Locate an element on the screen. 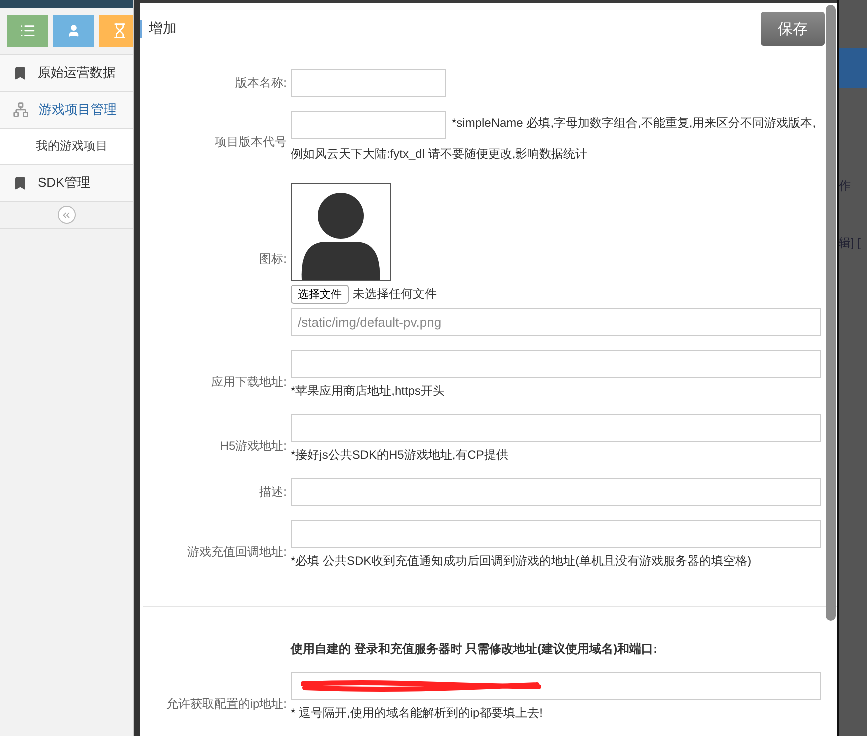 This screenshot has width=867, height=736. collapse-button is located at coordinates (67, 215).